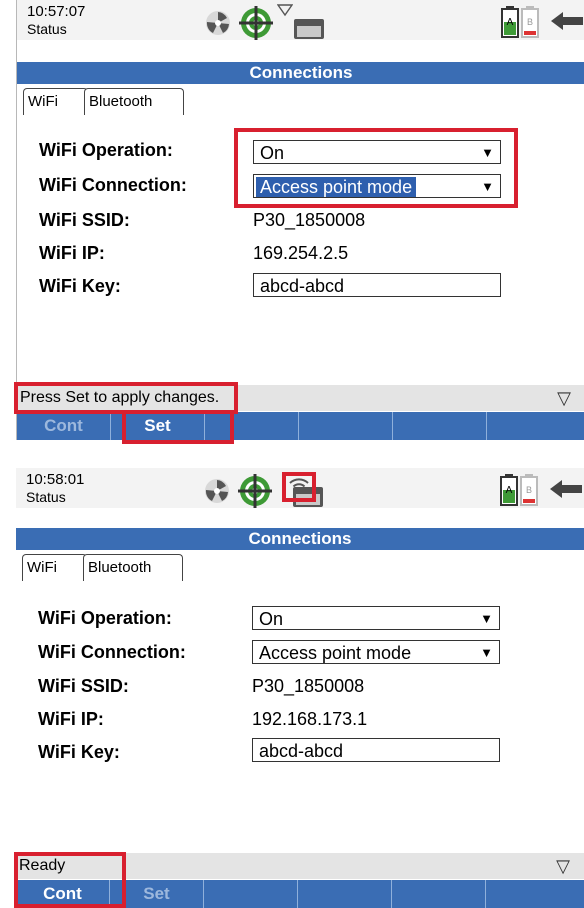  What do you see at coordinates (178, 427) in the screenshot?
I see `highlight-box-set-button` at bounding box center [178, 427].